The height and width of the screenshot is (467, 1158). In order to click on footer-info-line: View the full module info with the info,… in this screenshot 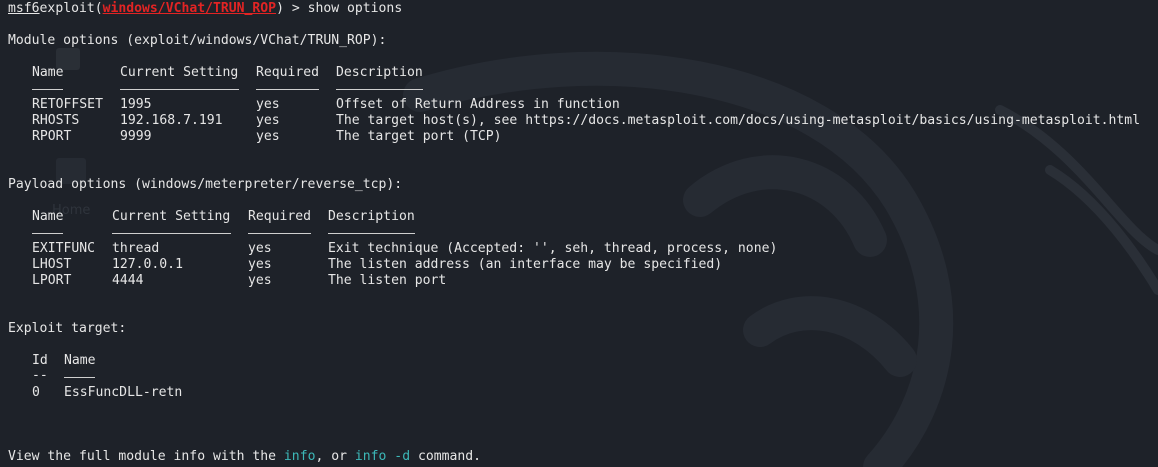, I will do `click(244, 457)`.